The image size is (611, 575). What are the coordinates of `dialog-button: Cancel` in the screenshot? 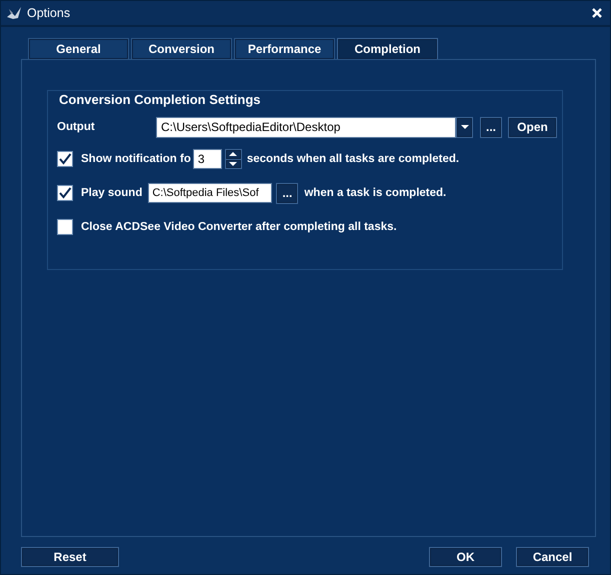 It's located at (552, 557).